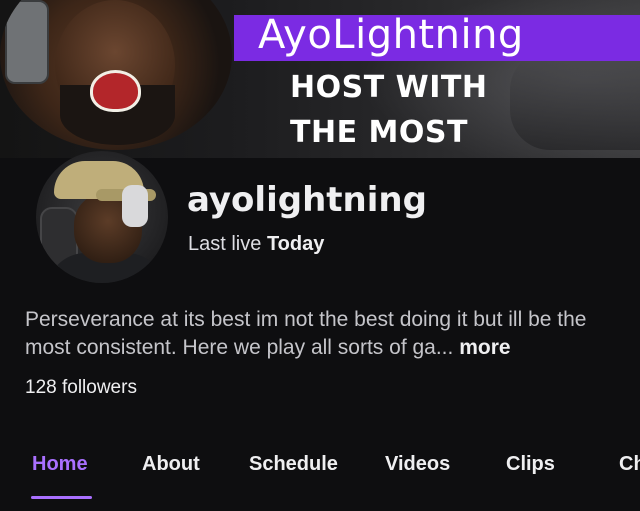 The width and height of the screenshot is (640, 511). Describe the element at coordinates (629, 464) in the screenshot. I see `tab-chat: Ch` at that location.